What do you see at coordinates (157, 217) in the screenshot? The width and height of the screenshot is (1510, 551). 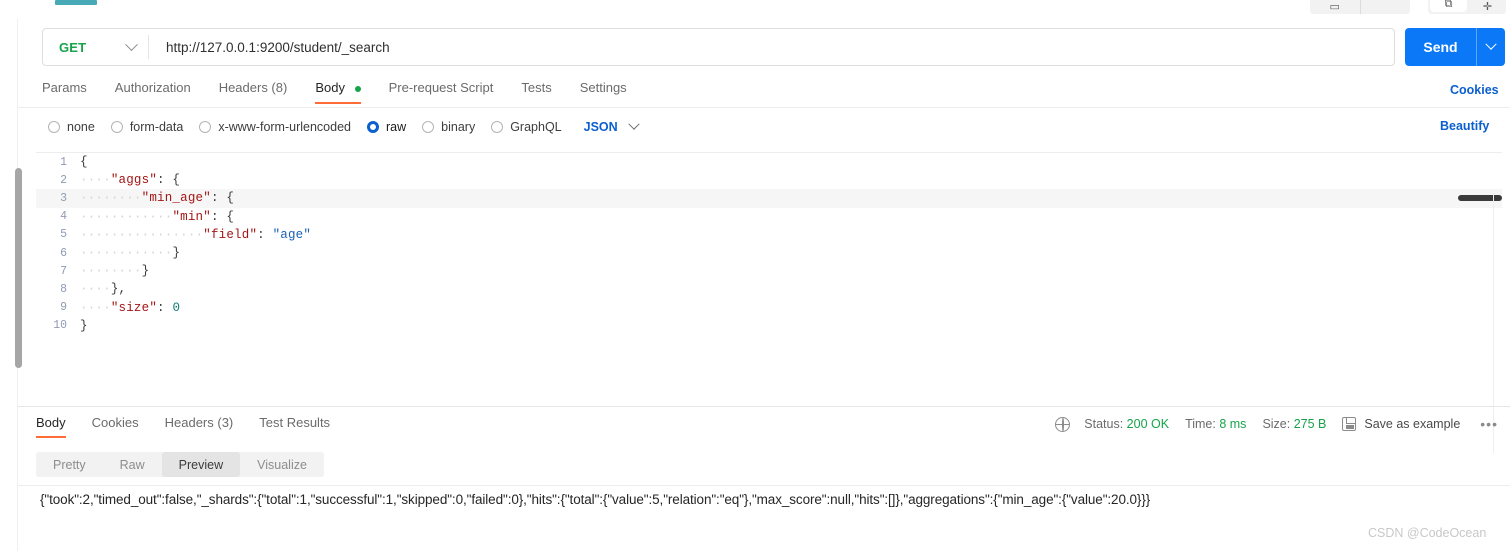 I see `code-text: ············"min": {` at bounding box center [157, 217].